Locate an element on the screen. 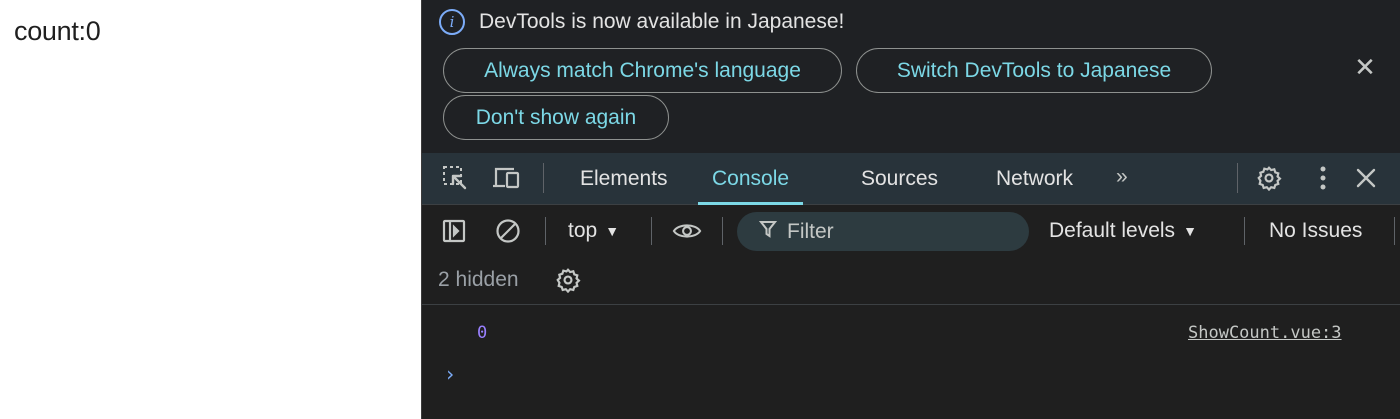 Image resolution: width=1400 pixels, height=419 pixels. filter-box is located at coordinates (883, 231).